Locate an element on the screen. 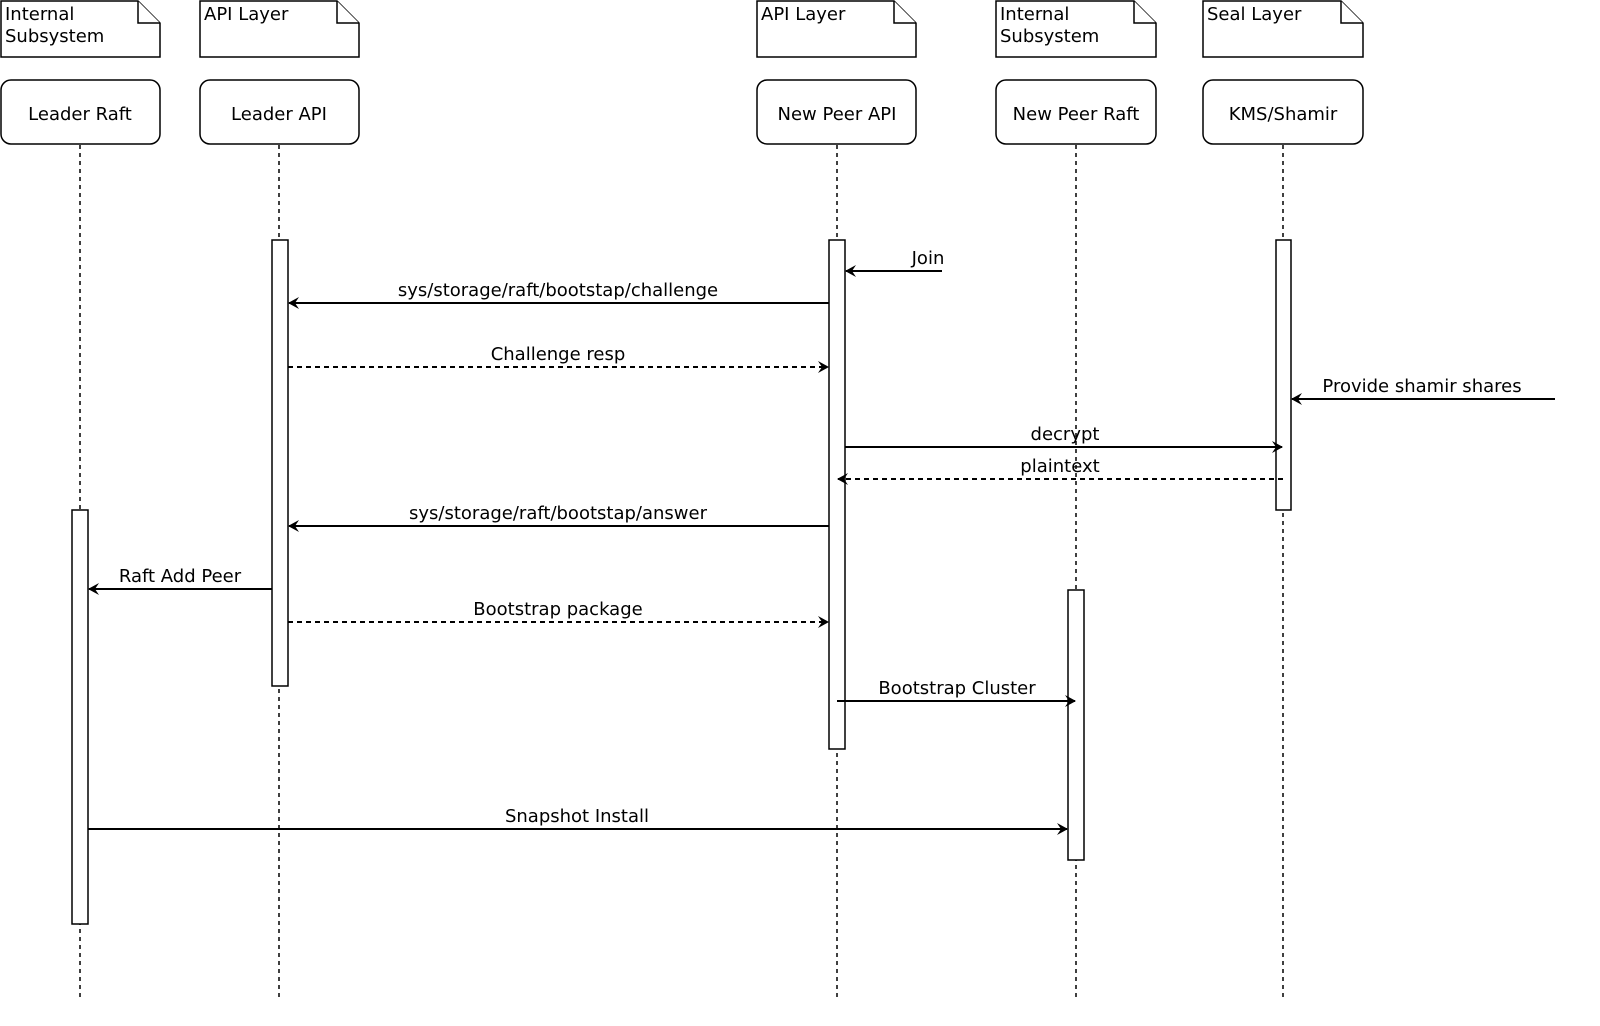  note-new-peer-raft: Internal Subsystem is located at coordinates (1076, 29).